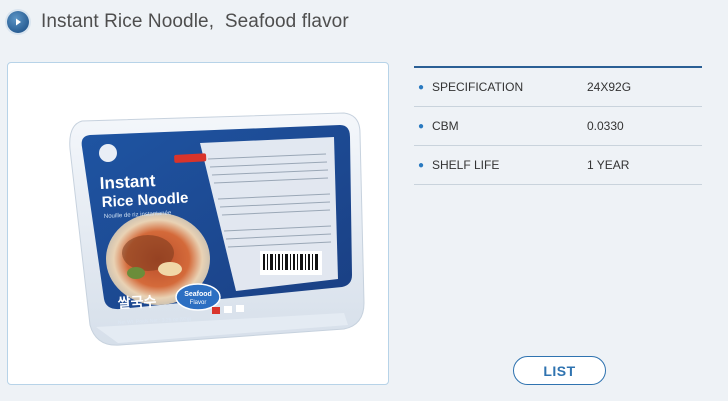 The width and height of the screenshot is (728, 401). What do you see at coordinates (608, 165) in the screenshot?
I see `spec-value: 1 YEAR` at bounding box center [608, 165].